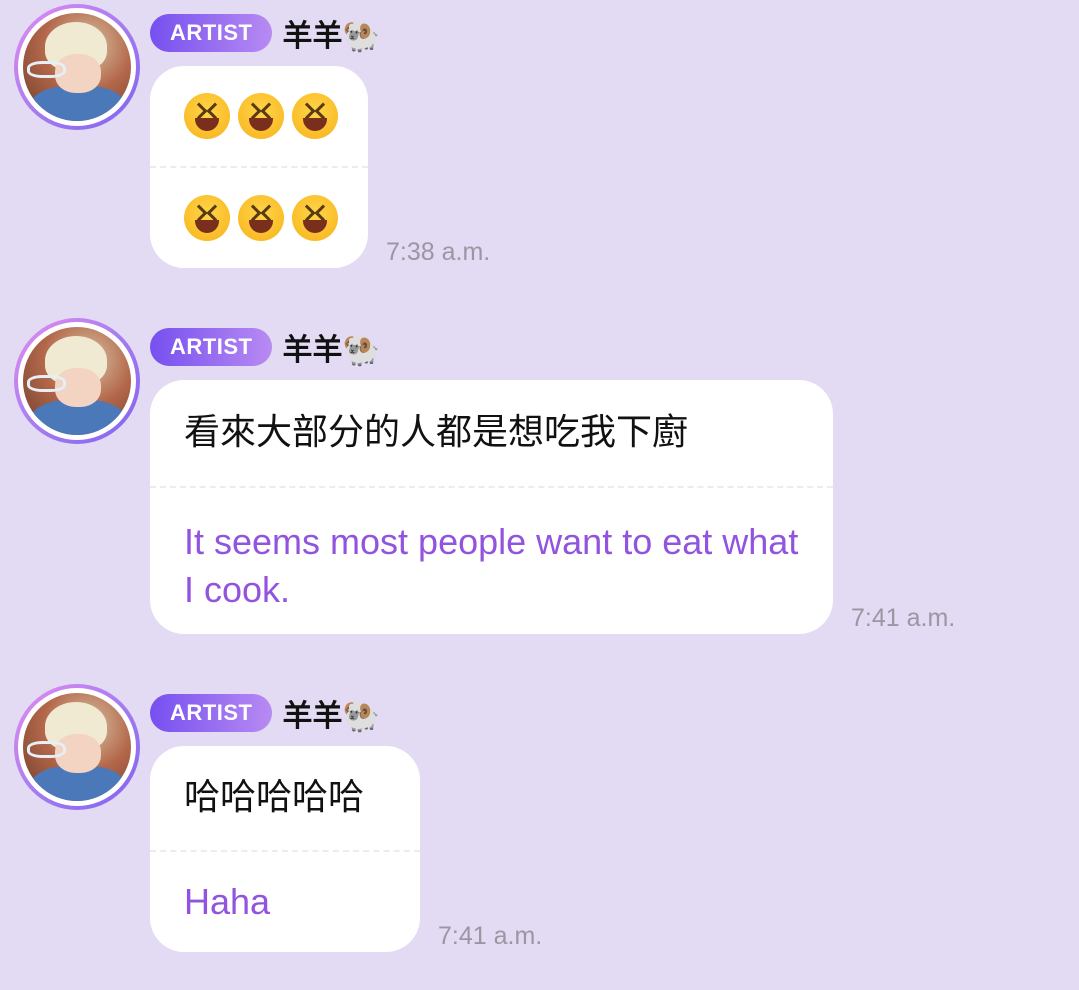 Image resolution: width=1079 pixels, height=990 pixels. What do you see at coordinates (274, 797) in the screenshot?
I see `original-text: 哈哈哈哈哈` at bounding box center [274, 797].